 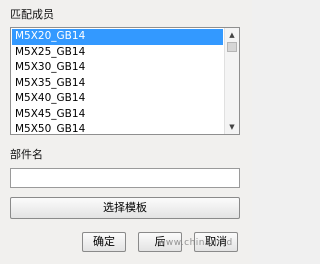 I want to click on list-item: M5X40_GB14, so click(x=117, y=99).